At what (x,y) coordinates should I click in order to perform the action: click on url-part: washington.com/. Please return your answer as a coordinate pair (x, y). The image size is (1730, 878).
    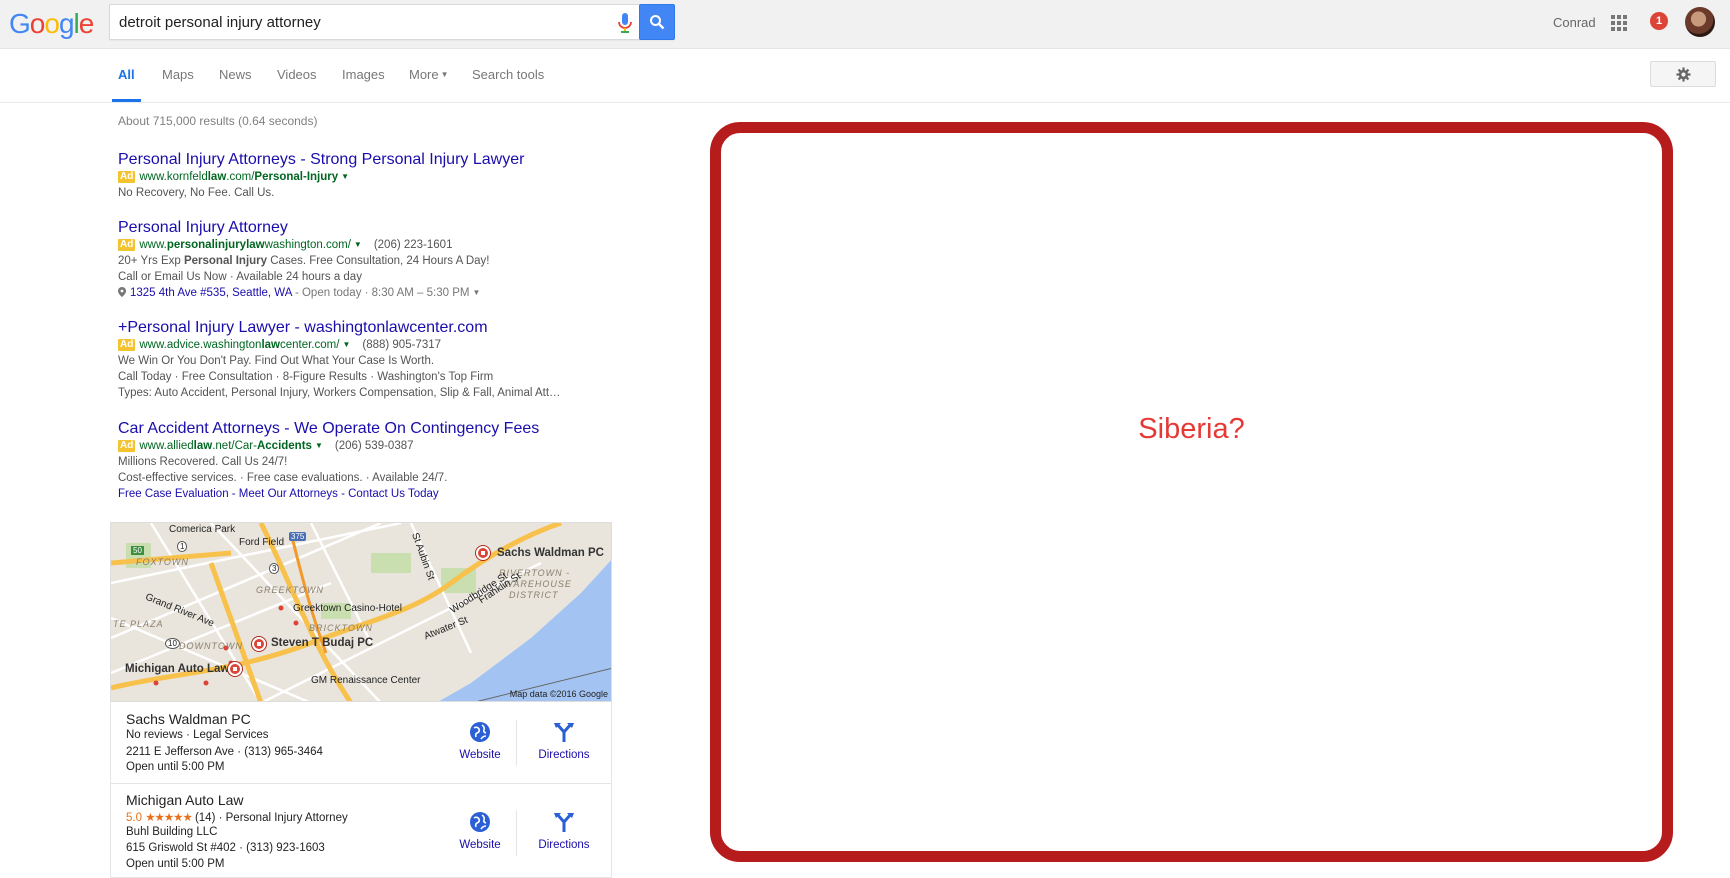
    Looking at the image, I should click on (307, 245).